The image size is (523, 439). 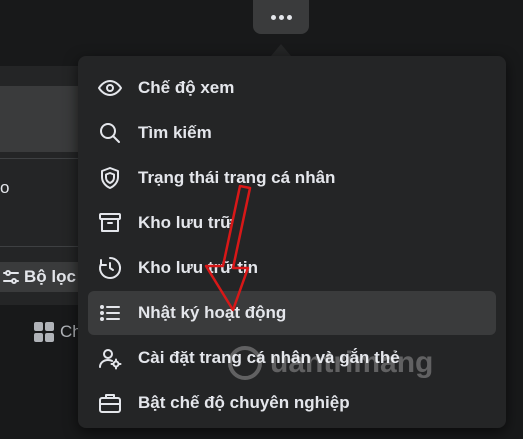 What do you see at coordinates (175, 132) in the screenshot?
I see `menu-item-label: Tìm kiếm` at bounding box center [175, 132].